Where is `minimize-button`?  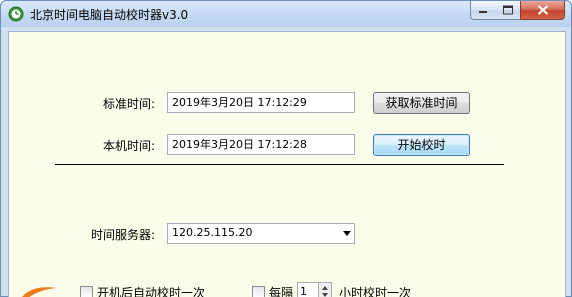
minimize-button is located at coordinates (483, 10).